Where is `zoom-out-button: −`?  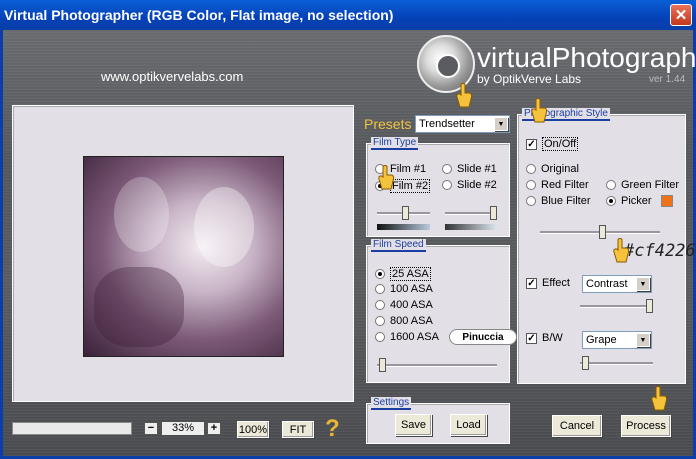
zoom-out-button: − is located at coordinates (151, 428).